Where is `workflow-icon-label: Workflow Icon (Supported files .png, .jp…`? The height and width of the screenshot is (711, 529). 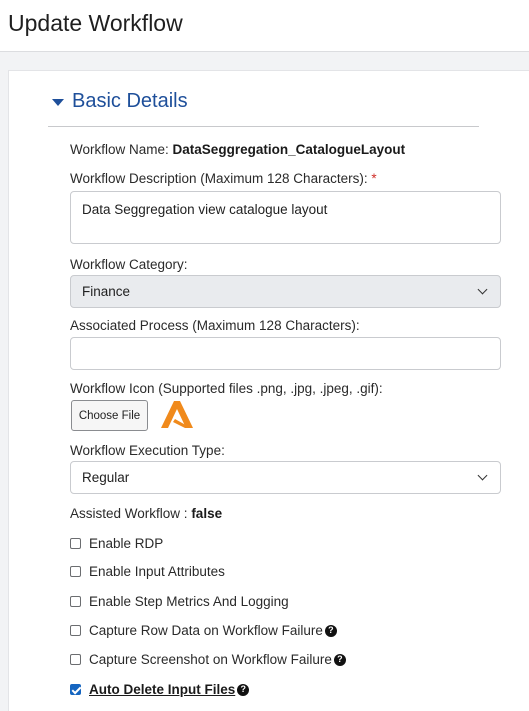
workflow-icon-label: Workflow Icon (Supported files .png, .jp… is located at coordinates (226, 388).